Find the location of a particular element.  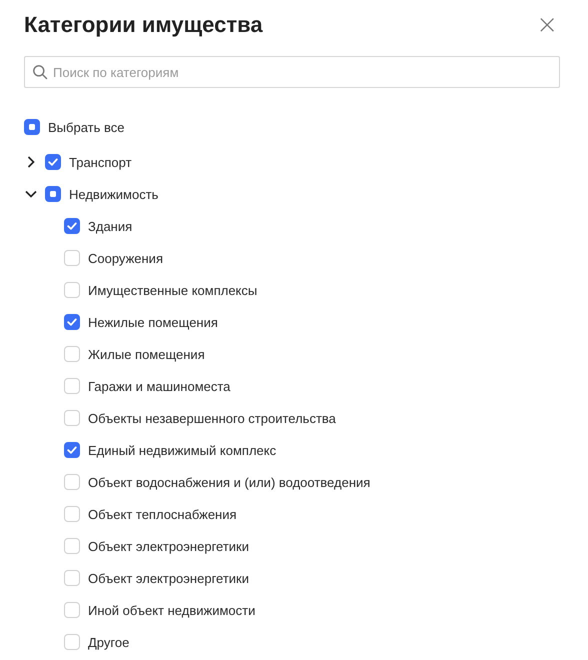

checkbox-label: Другое is located at coordinates (109, 642).